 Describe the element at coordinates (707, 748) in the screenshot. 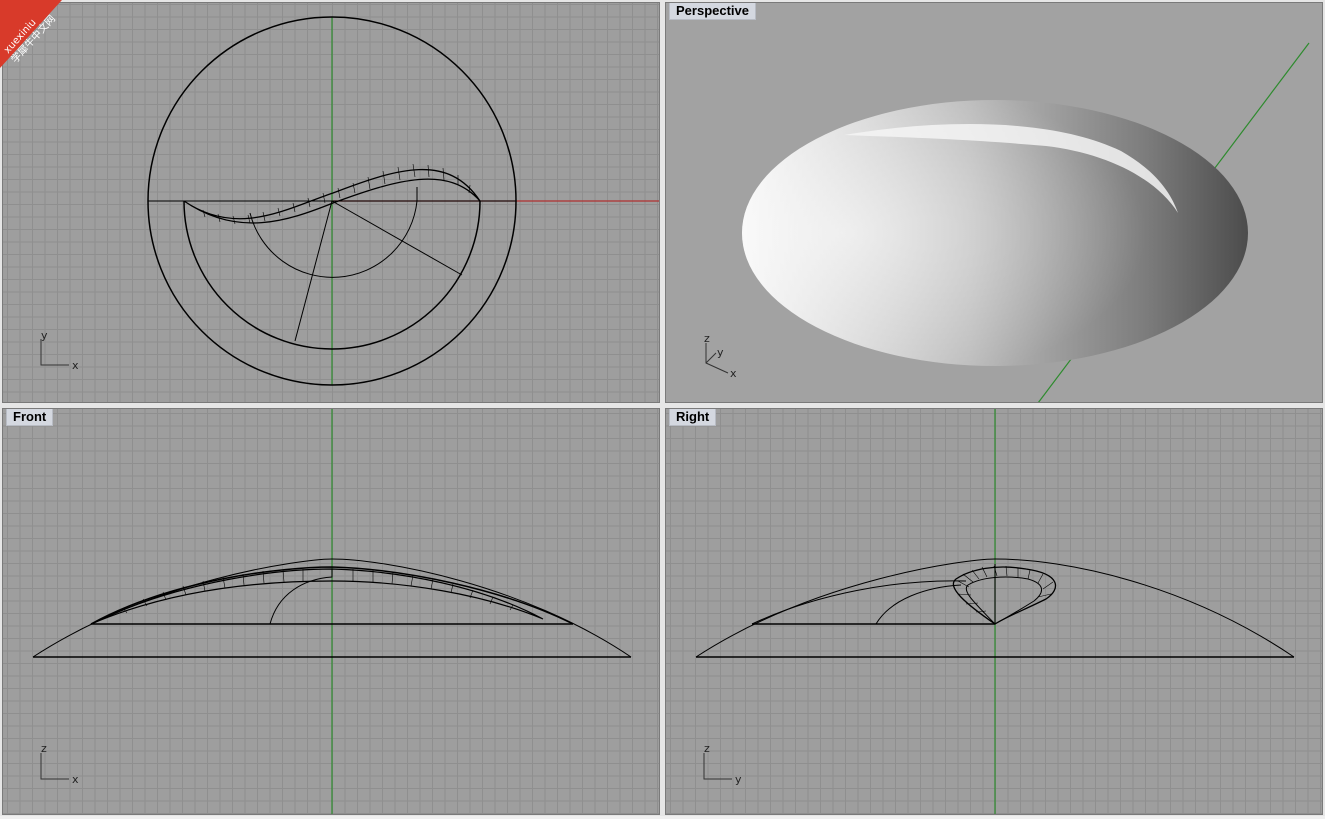

I see `right-axis-z: z` at that location.